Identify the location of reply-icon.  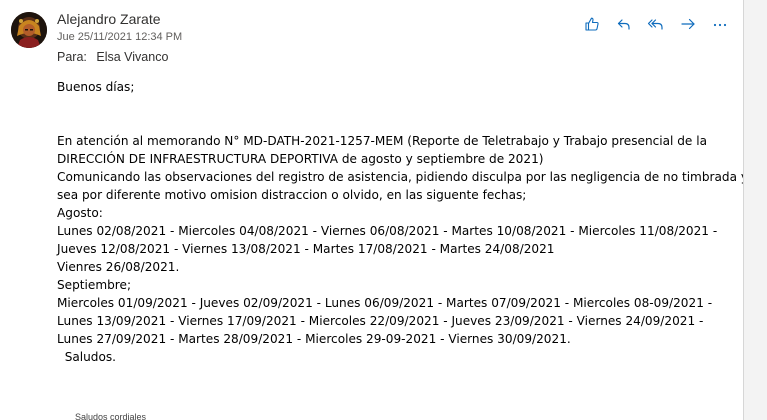
(624, 24).